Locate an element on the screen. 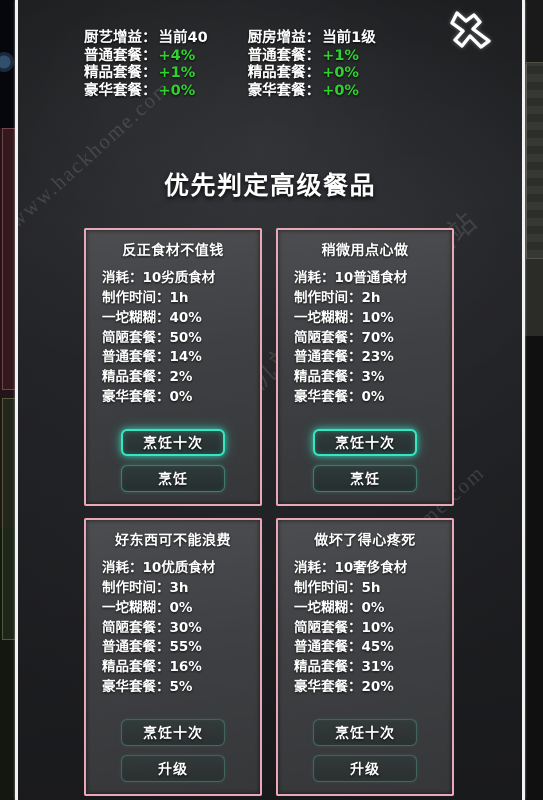 This screenshot has width=543, height=800. stat-cost: 消耗：10普通食材 is located at coordinates (351, 278).